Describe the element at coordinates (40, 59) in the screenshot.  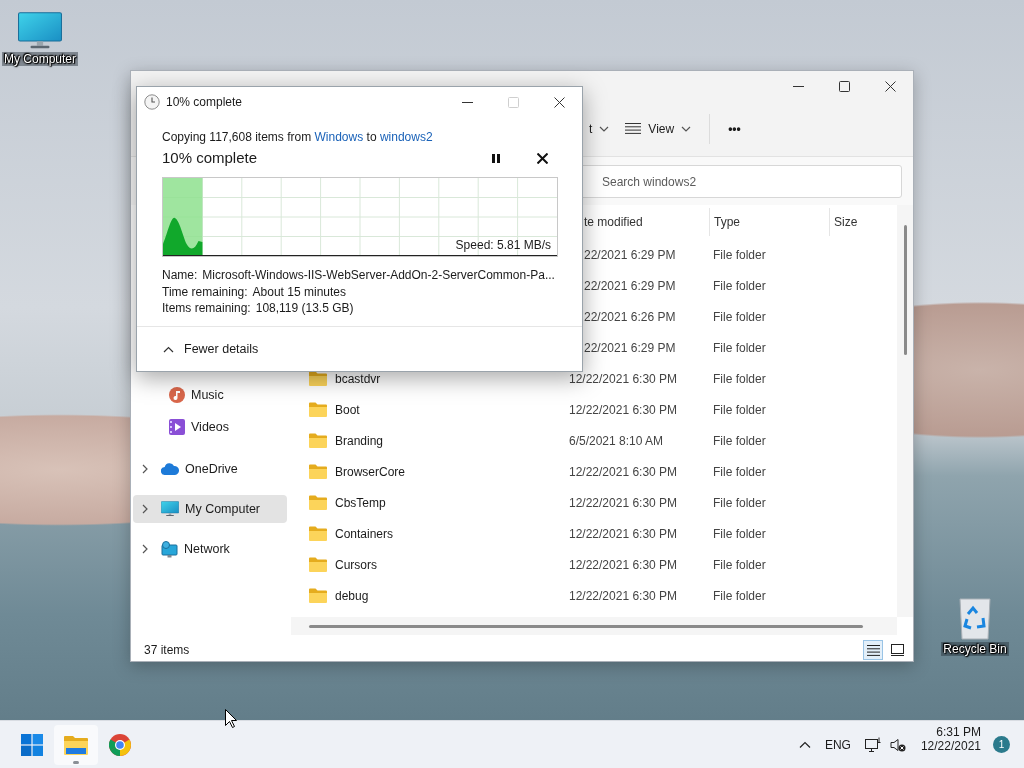
I see `desktop-icon-label: My Computer` at that location.